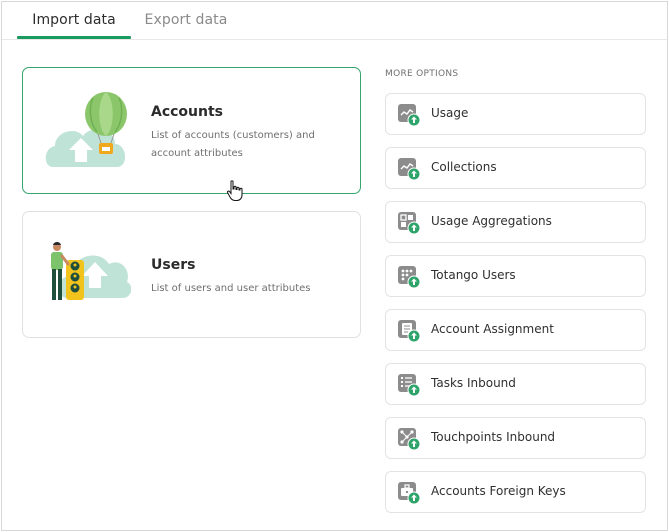  I want to click on tab-bar: Import data Export data, so click(334, 21).